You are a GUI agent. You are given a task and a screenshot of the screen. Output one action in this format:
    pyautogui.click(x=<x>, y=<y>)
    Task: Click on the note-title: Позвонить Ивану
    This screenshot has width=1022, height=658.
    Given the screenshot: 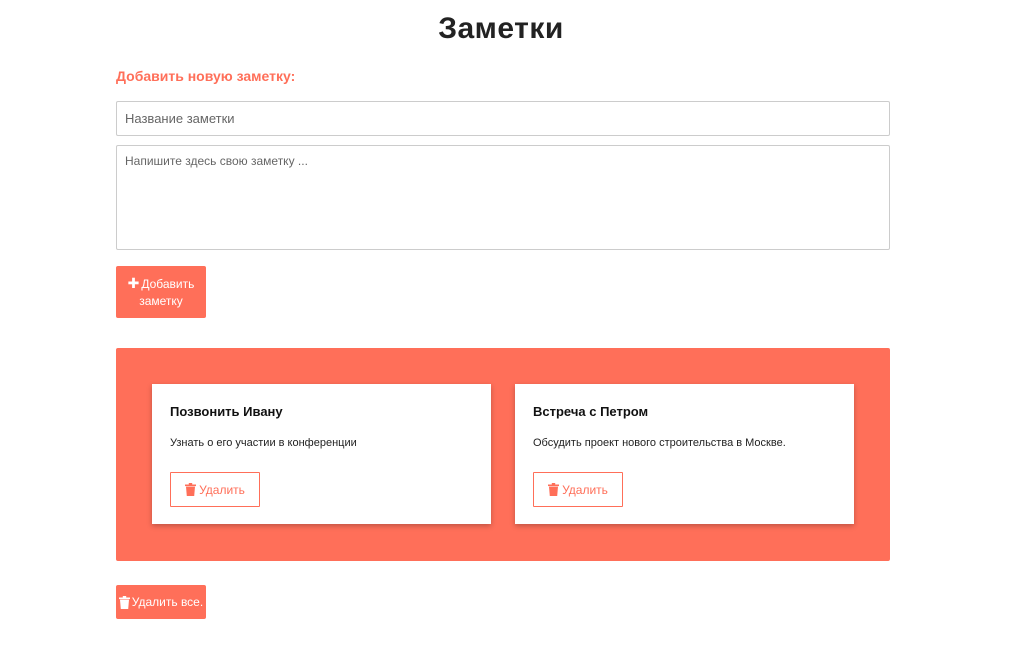 What is the action you would take?
    pyautogui.click(x=226, y=411)
    